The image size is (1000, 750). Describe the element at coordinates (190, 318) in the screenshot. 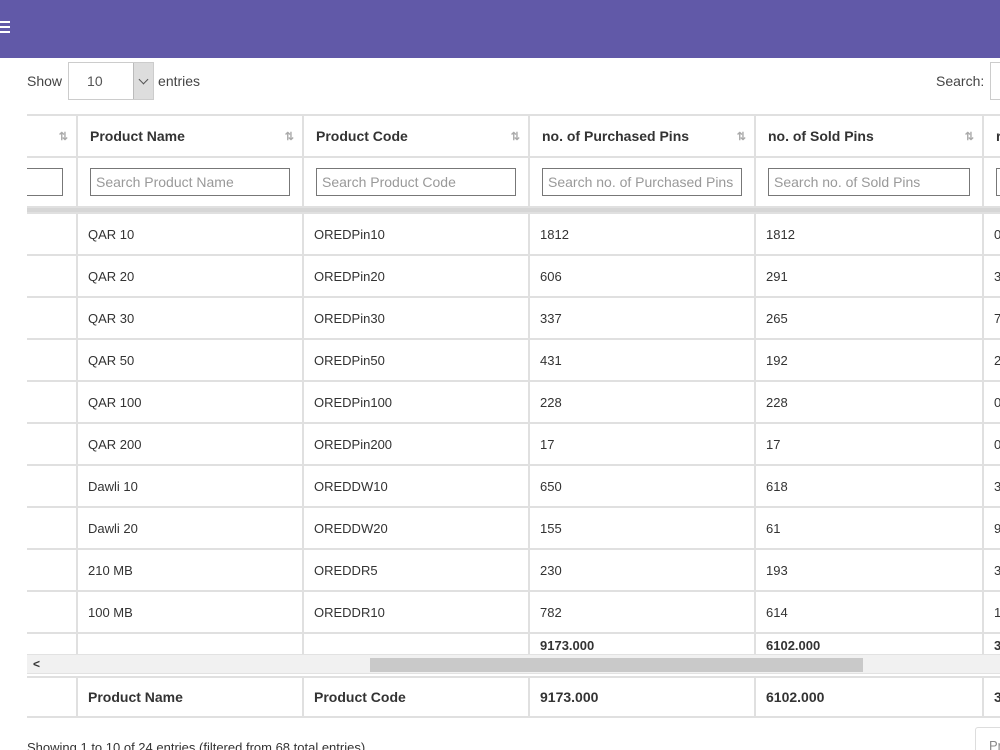

I see `cell-product-name: QAR 30` at that location.